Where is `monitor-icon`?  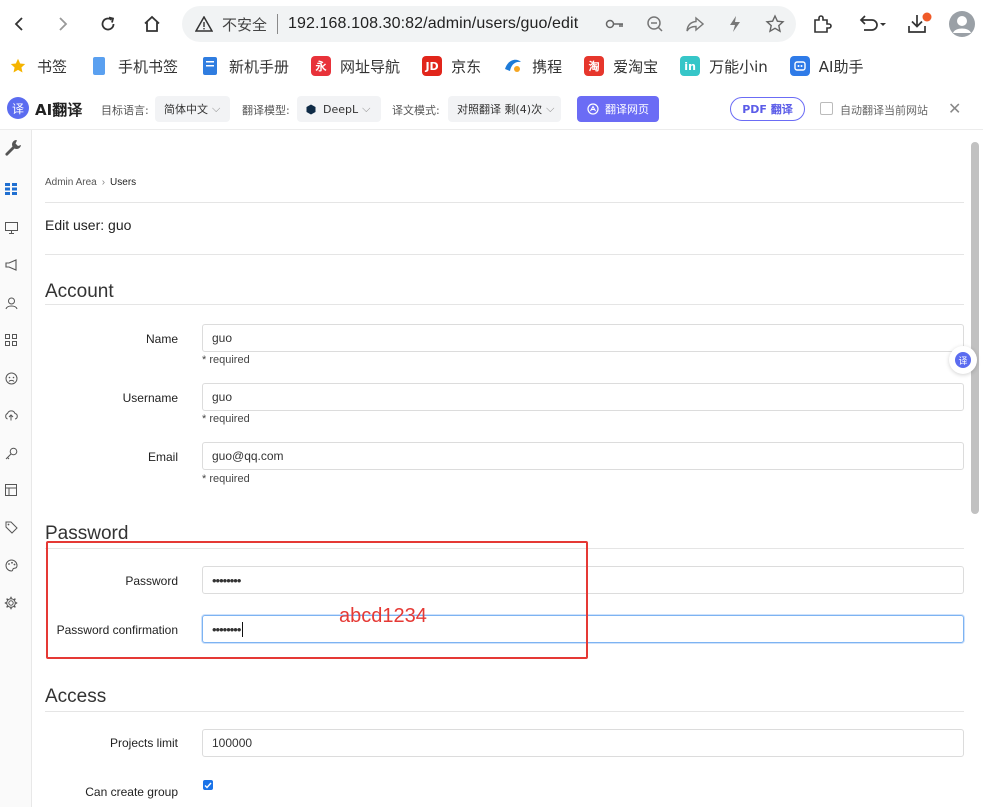 monitor-icon is located at coordinates (11, 228).